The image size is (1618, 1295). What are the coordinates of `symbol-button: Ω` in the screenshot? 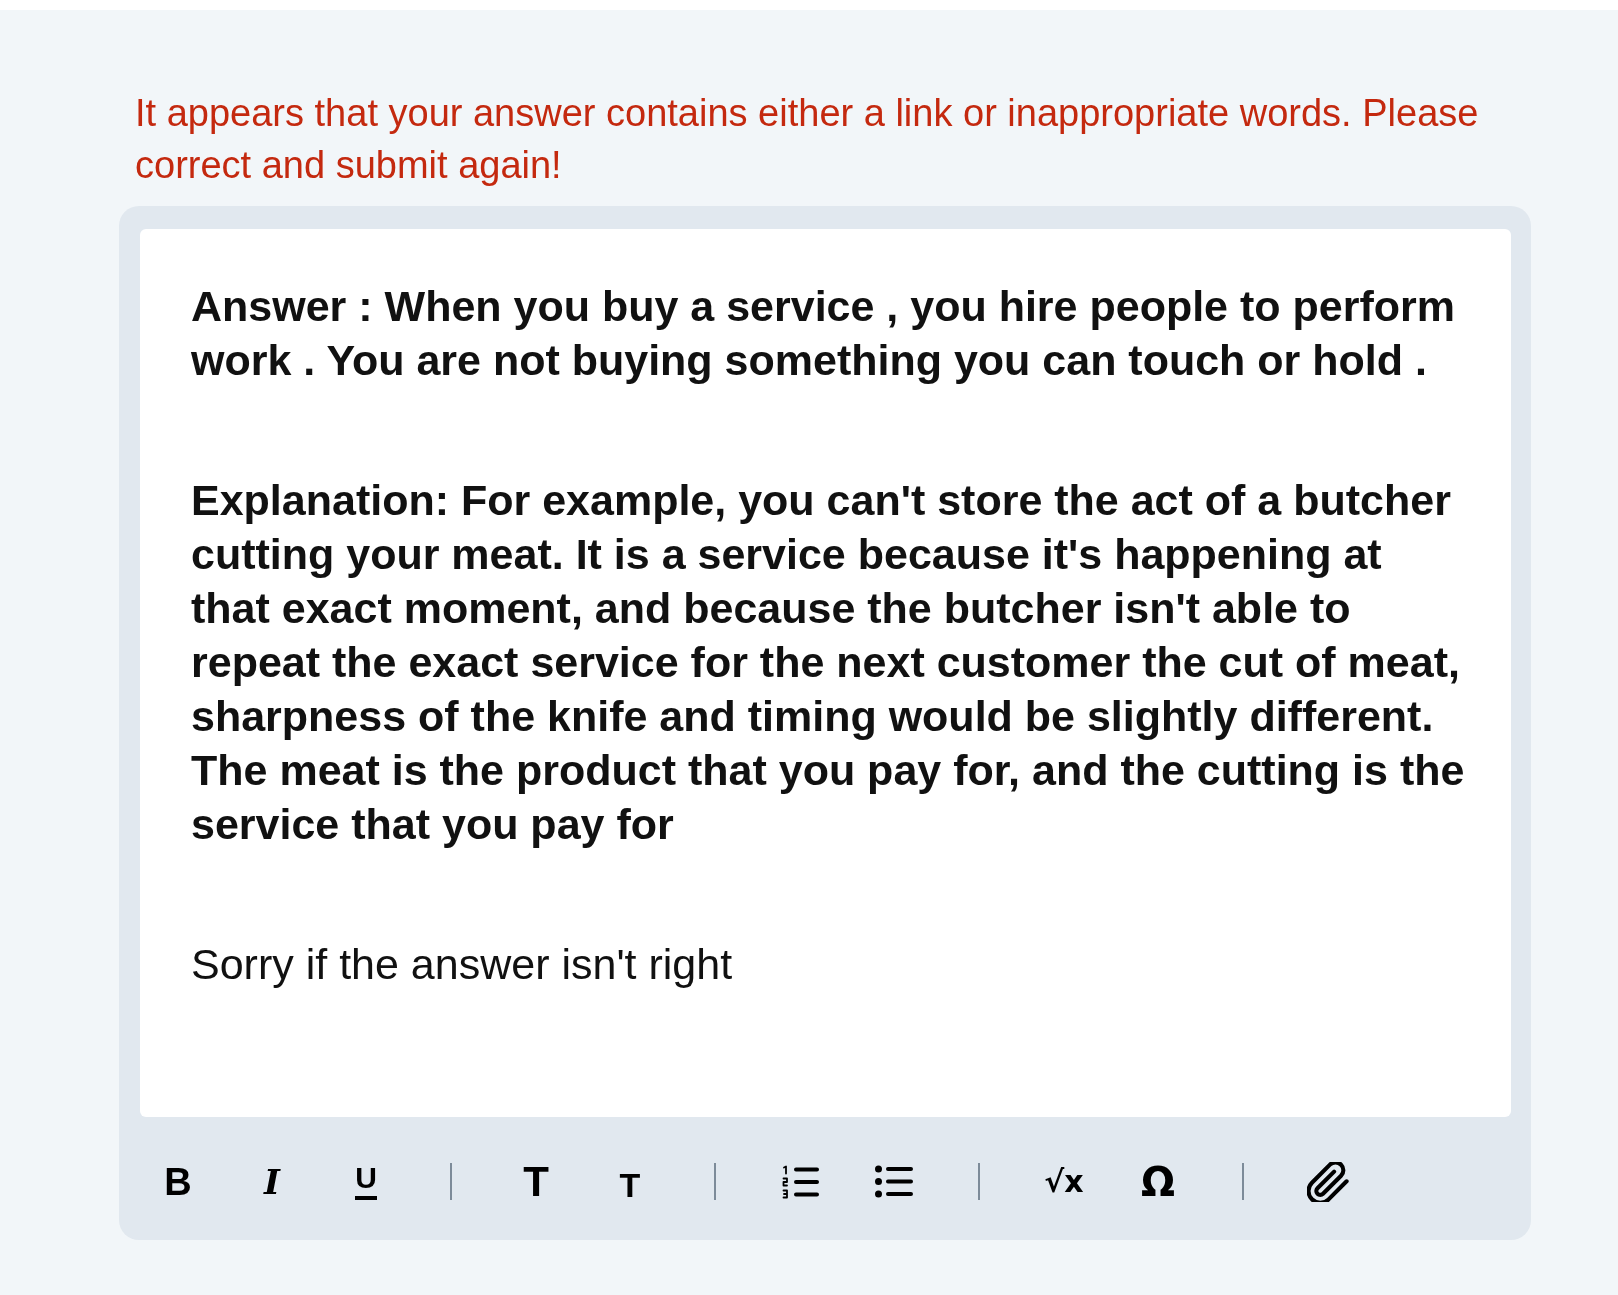 It's located at (1158, 1181).